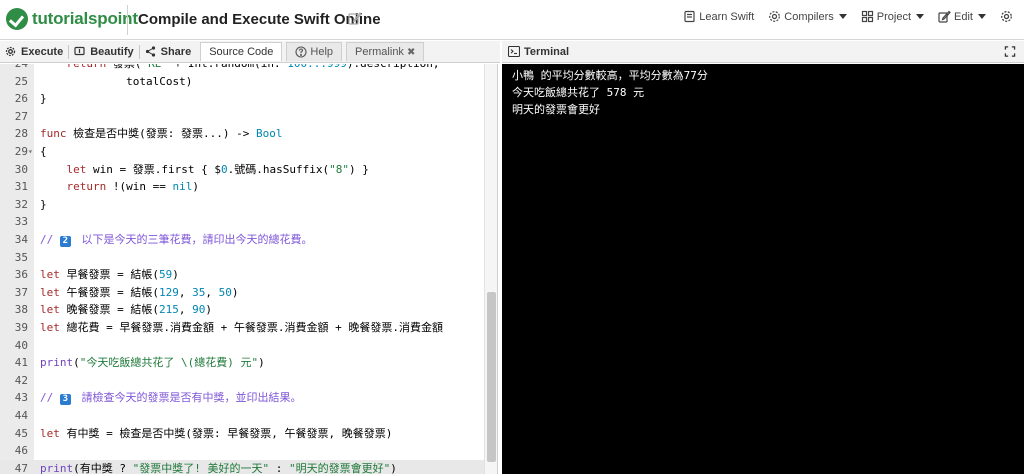 The height and width of the screenshot is (474, 1024). What do you see at coordinates (242, 381) in the screenshot?
I see `code-line: 42` at bounding box center [242, 381].